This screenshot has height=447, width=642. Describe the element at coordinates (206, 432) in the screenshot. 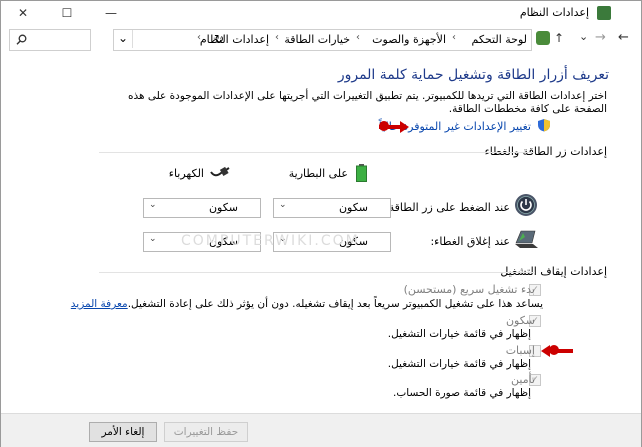

I see `save-changes-button: حفظ التغييرات` at that location.